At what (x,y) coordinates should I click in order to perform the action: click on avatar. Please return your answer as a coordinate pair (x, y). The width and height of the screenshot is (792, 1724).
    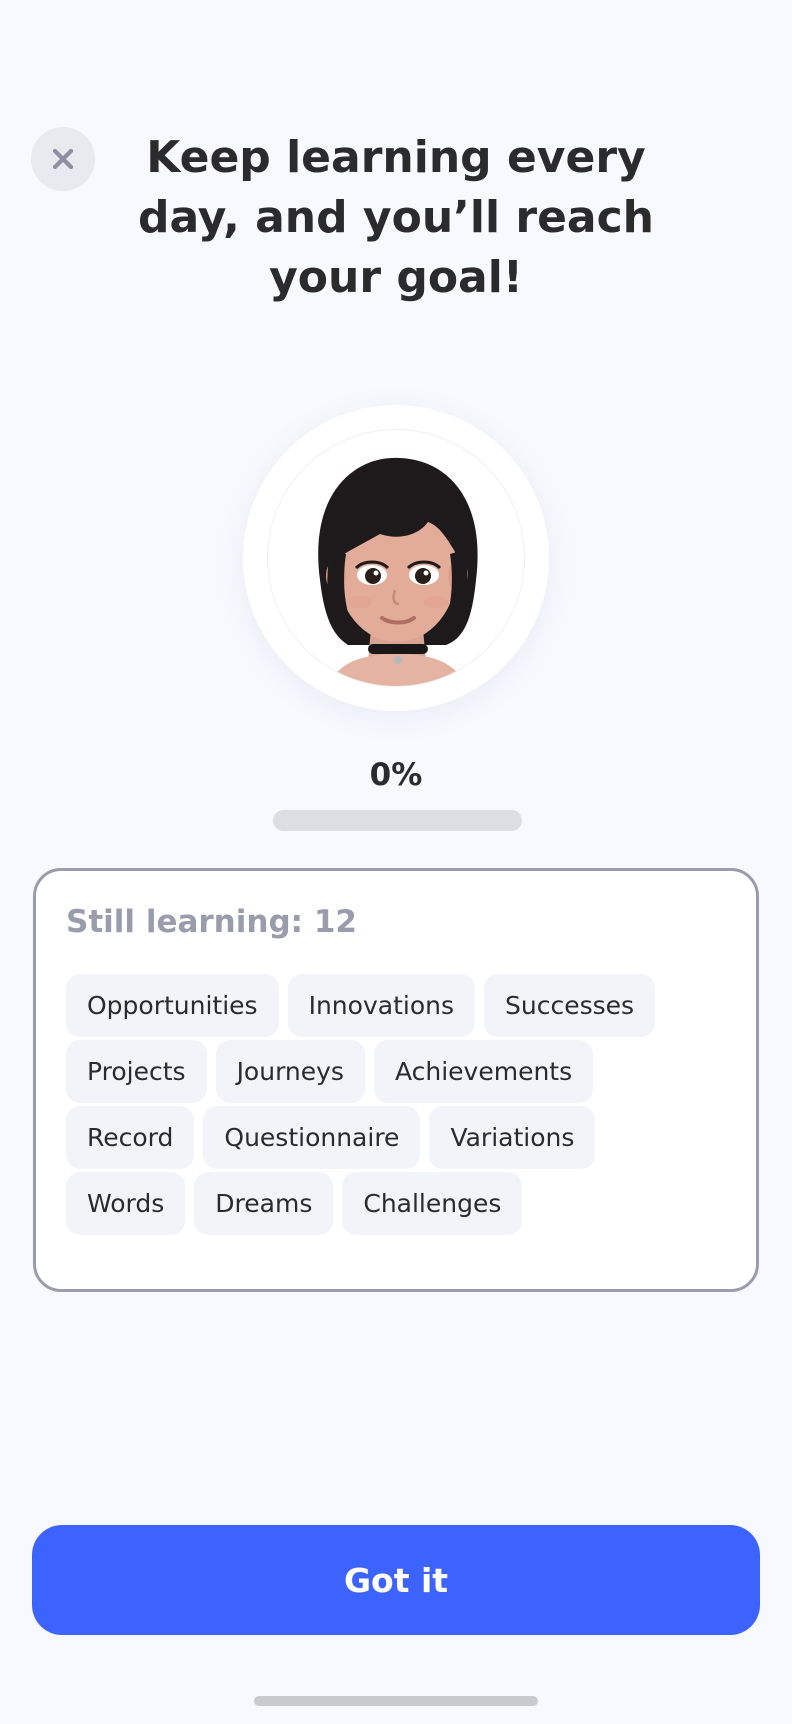
    Looking at the image, I should click on (396, 558).